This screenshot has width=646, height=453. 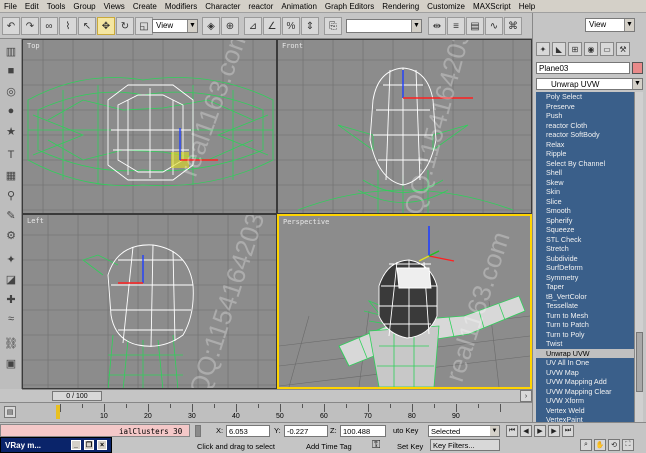 What do you see at coordinates (543, 49) in the screenshot?
I see `create-tab-icon: ✦` at bounding box center [543, 49].